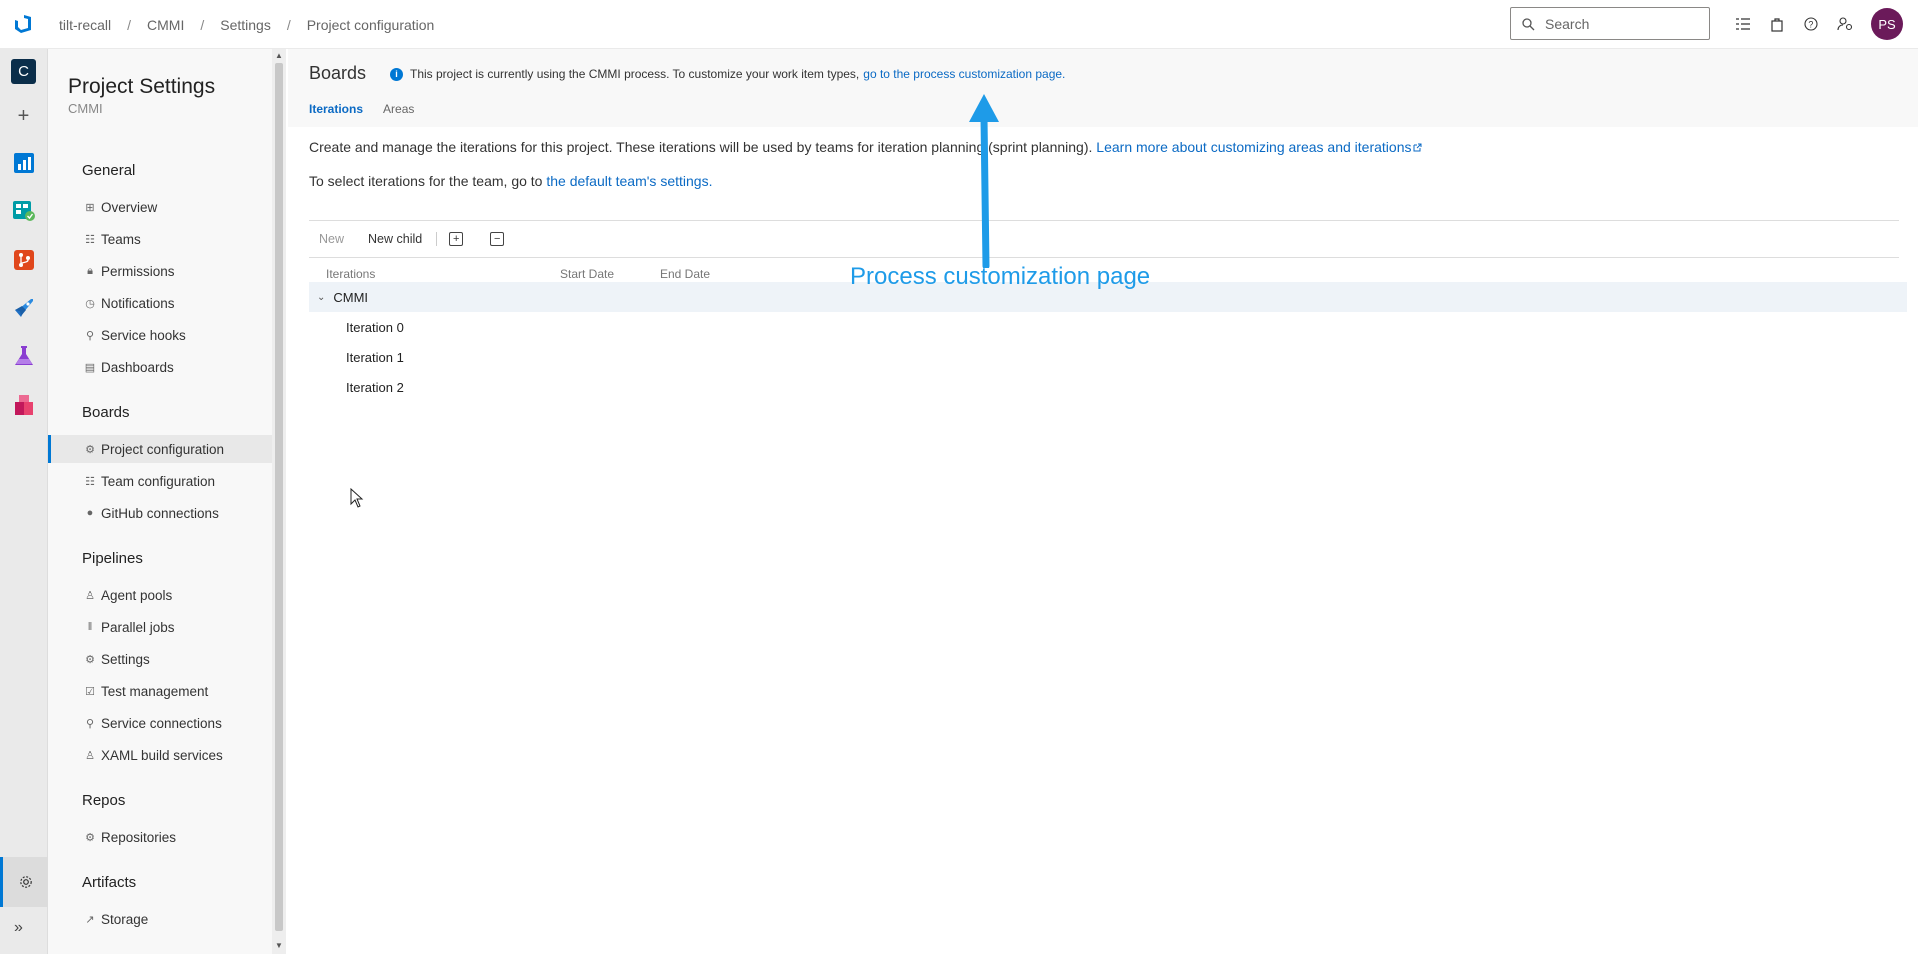 The image size is (1918, 954). What do you see at coordinates (437, 239) in the screenshot?
I see `toolbar-divider` at bounding box center [437, 239].